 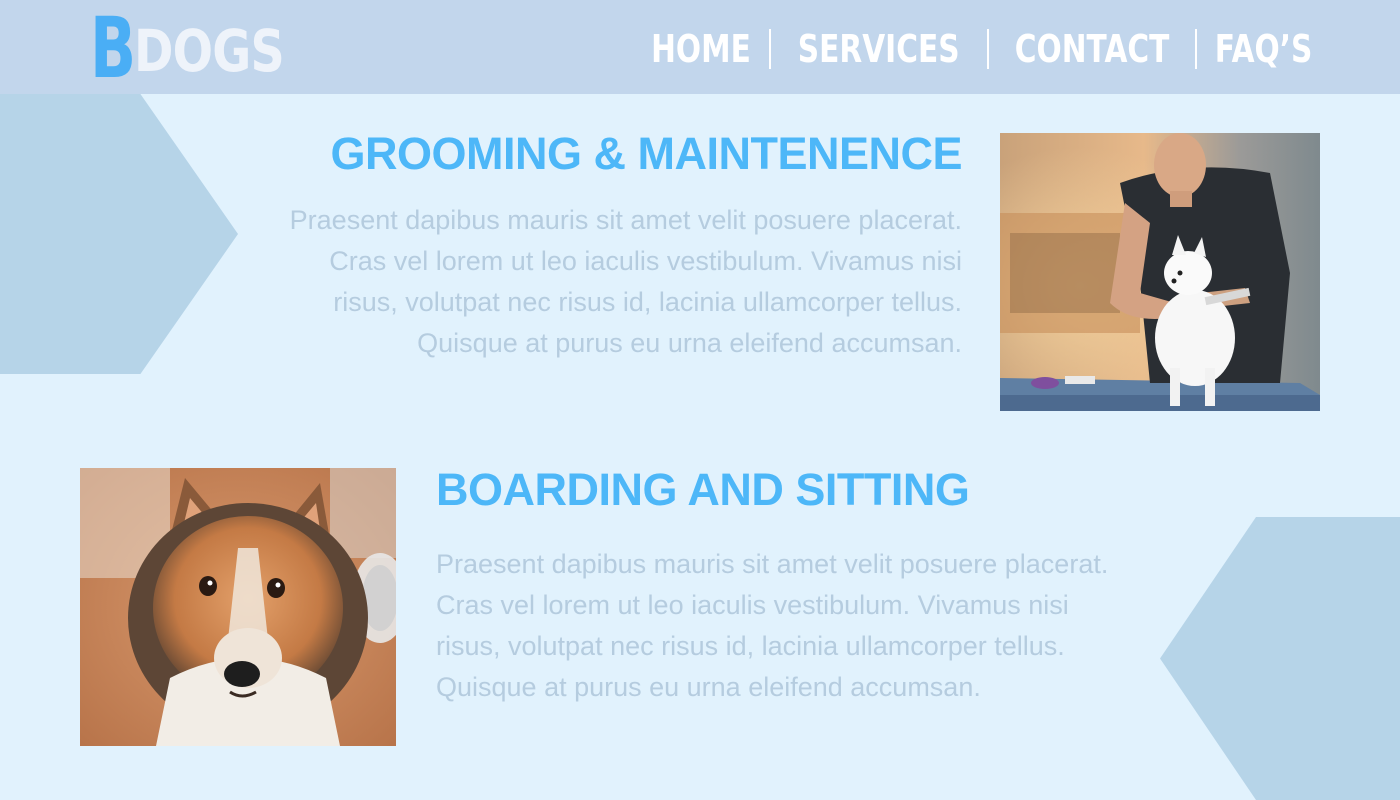 What do you see at coordinates (113, 48) in the screenshot?
I see `logo-initial: B` at bounding box center [113, 48].